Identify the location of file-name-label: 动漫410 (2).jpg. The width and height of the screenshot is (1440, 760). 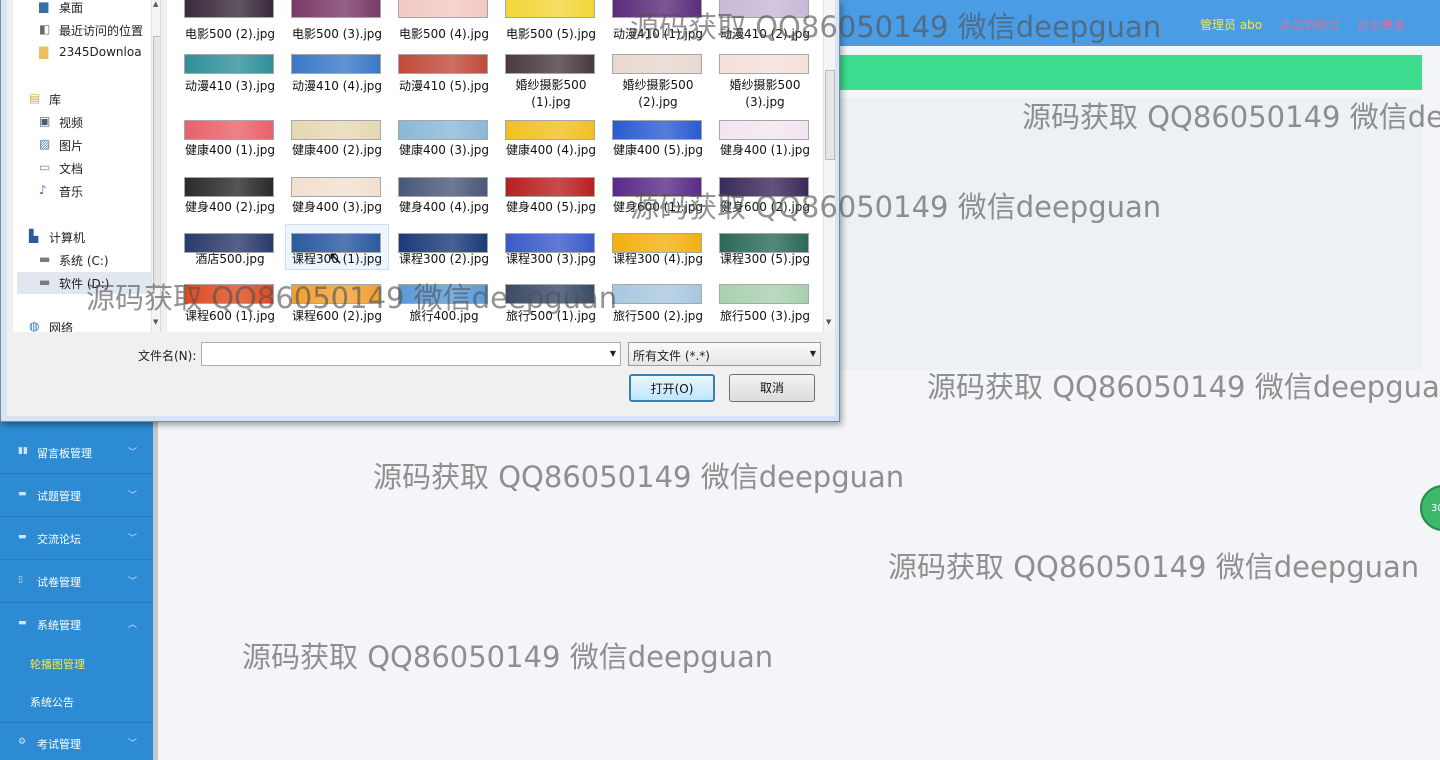
(765, 34).